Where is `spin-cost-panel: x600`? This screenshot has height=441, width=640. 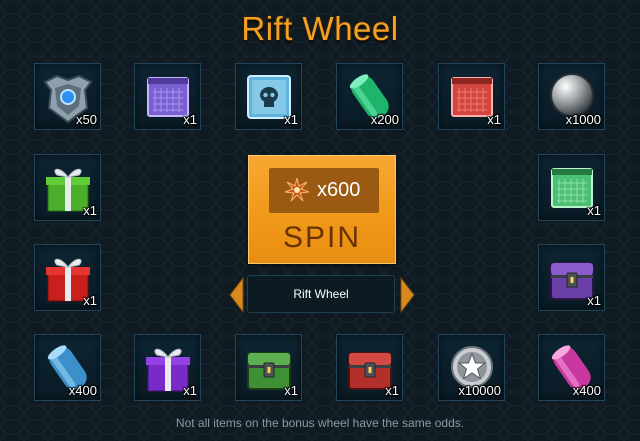
spin-cost-panel: x600 is located at coordinates (324, 190).